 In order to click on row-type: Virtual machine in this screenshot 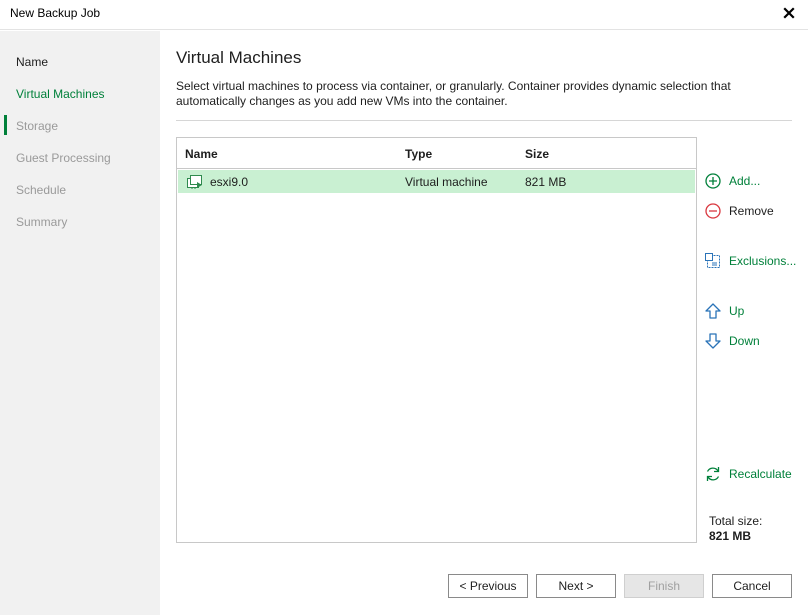, I will do `click(446, 182)`.